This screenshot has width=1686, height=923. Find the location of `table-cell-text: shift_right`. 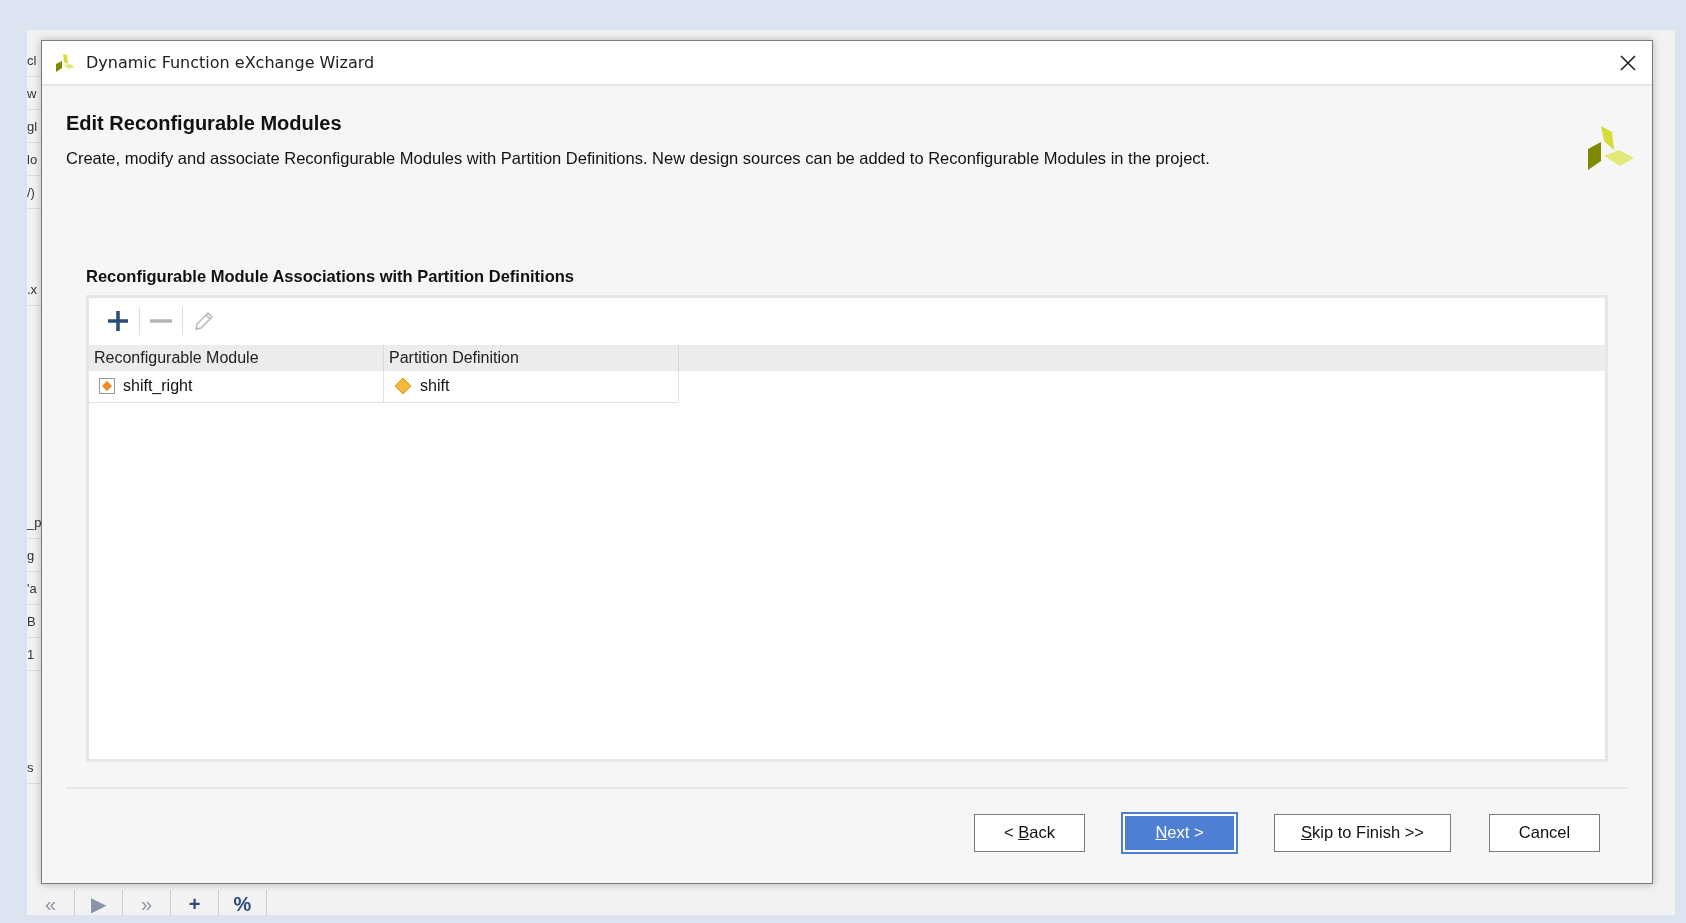

table-cell-text: shift_right is located at coordinates (158, 386).